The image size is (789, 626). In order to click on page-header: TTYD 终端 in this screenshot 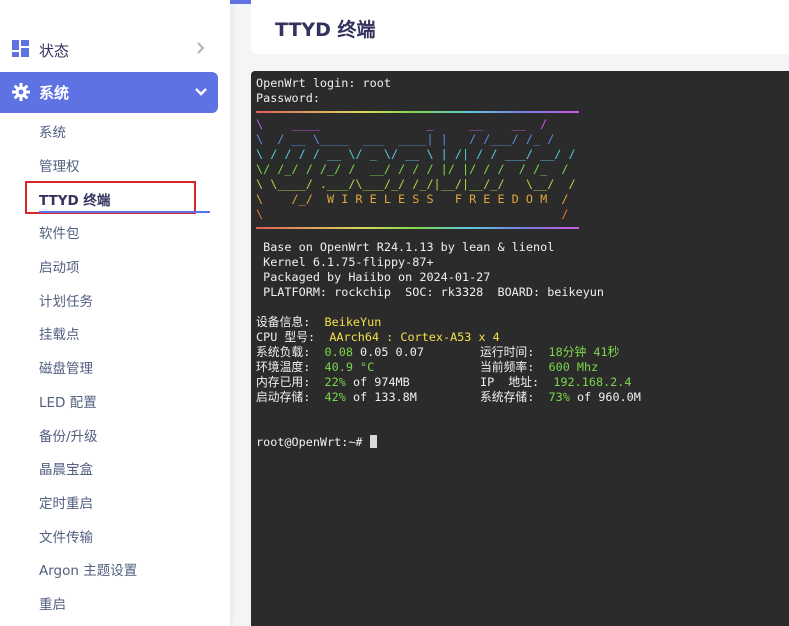, I will do `click(520, 27)`.